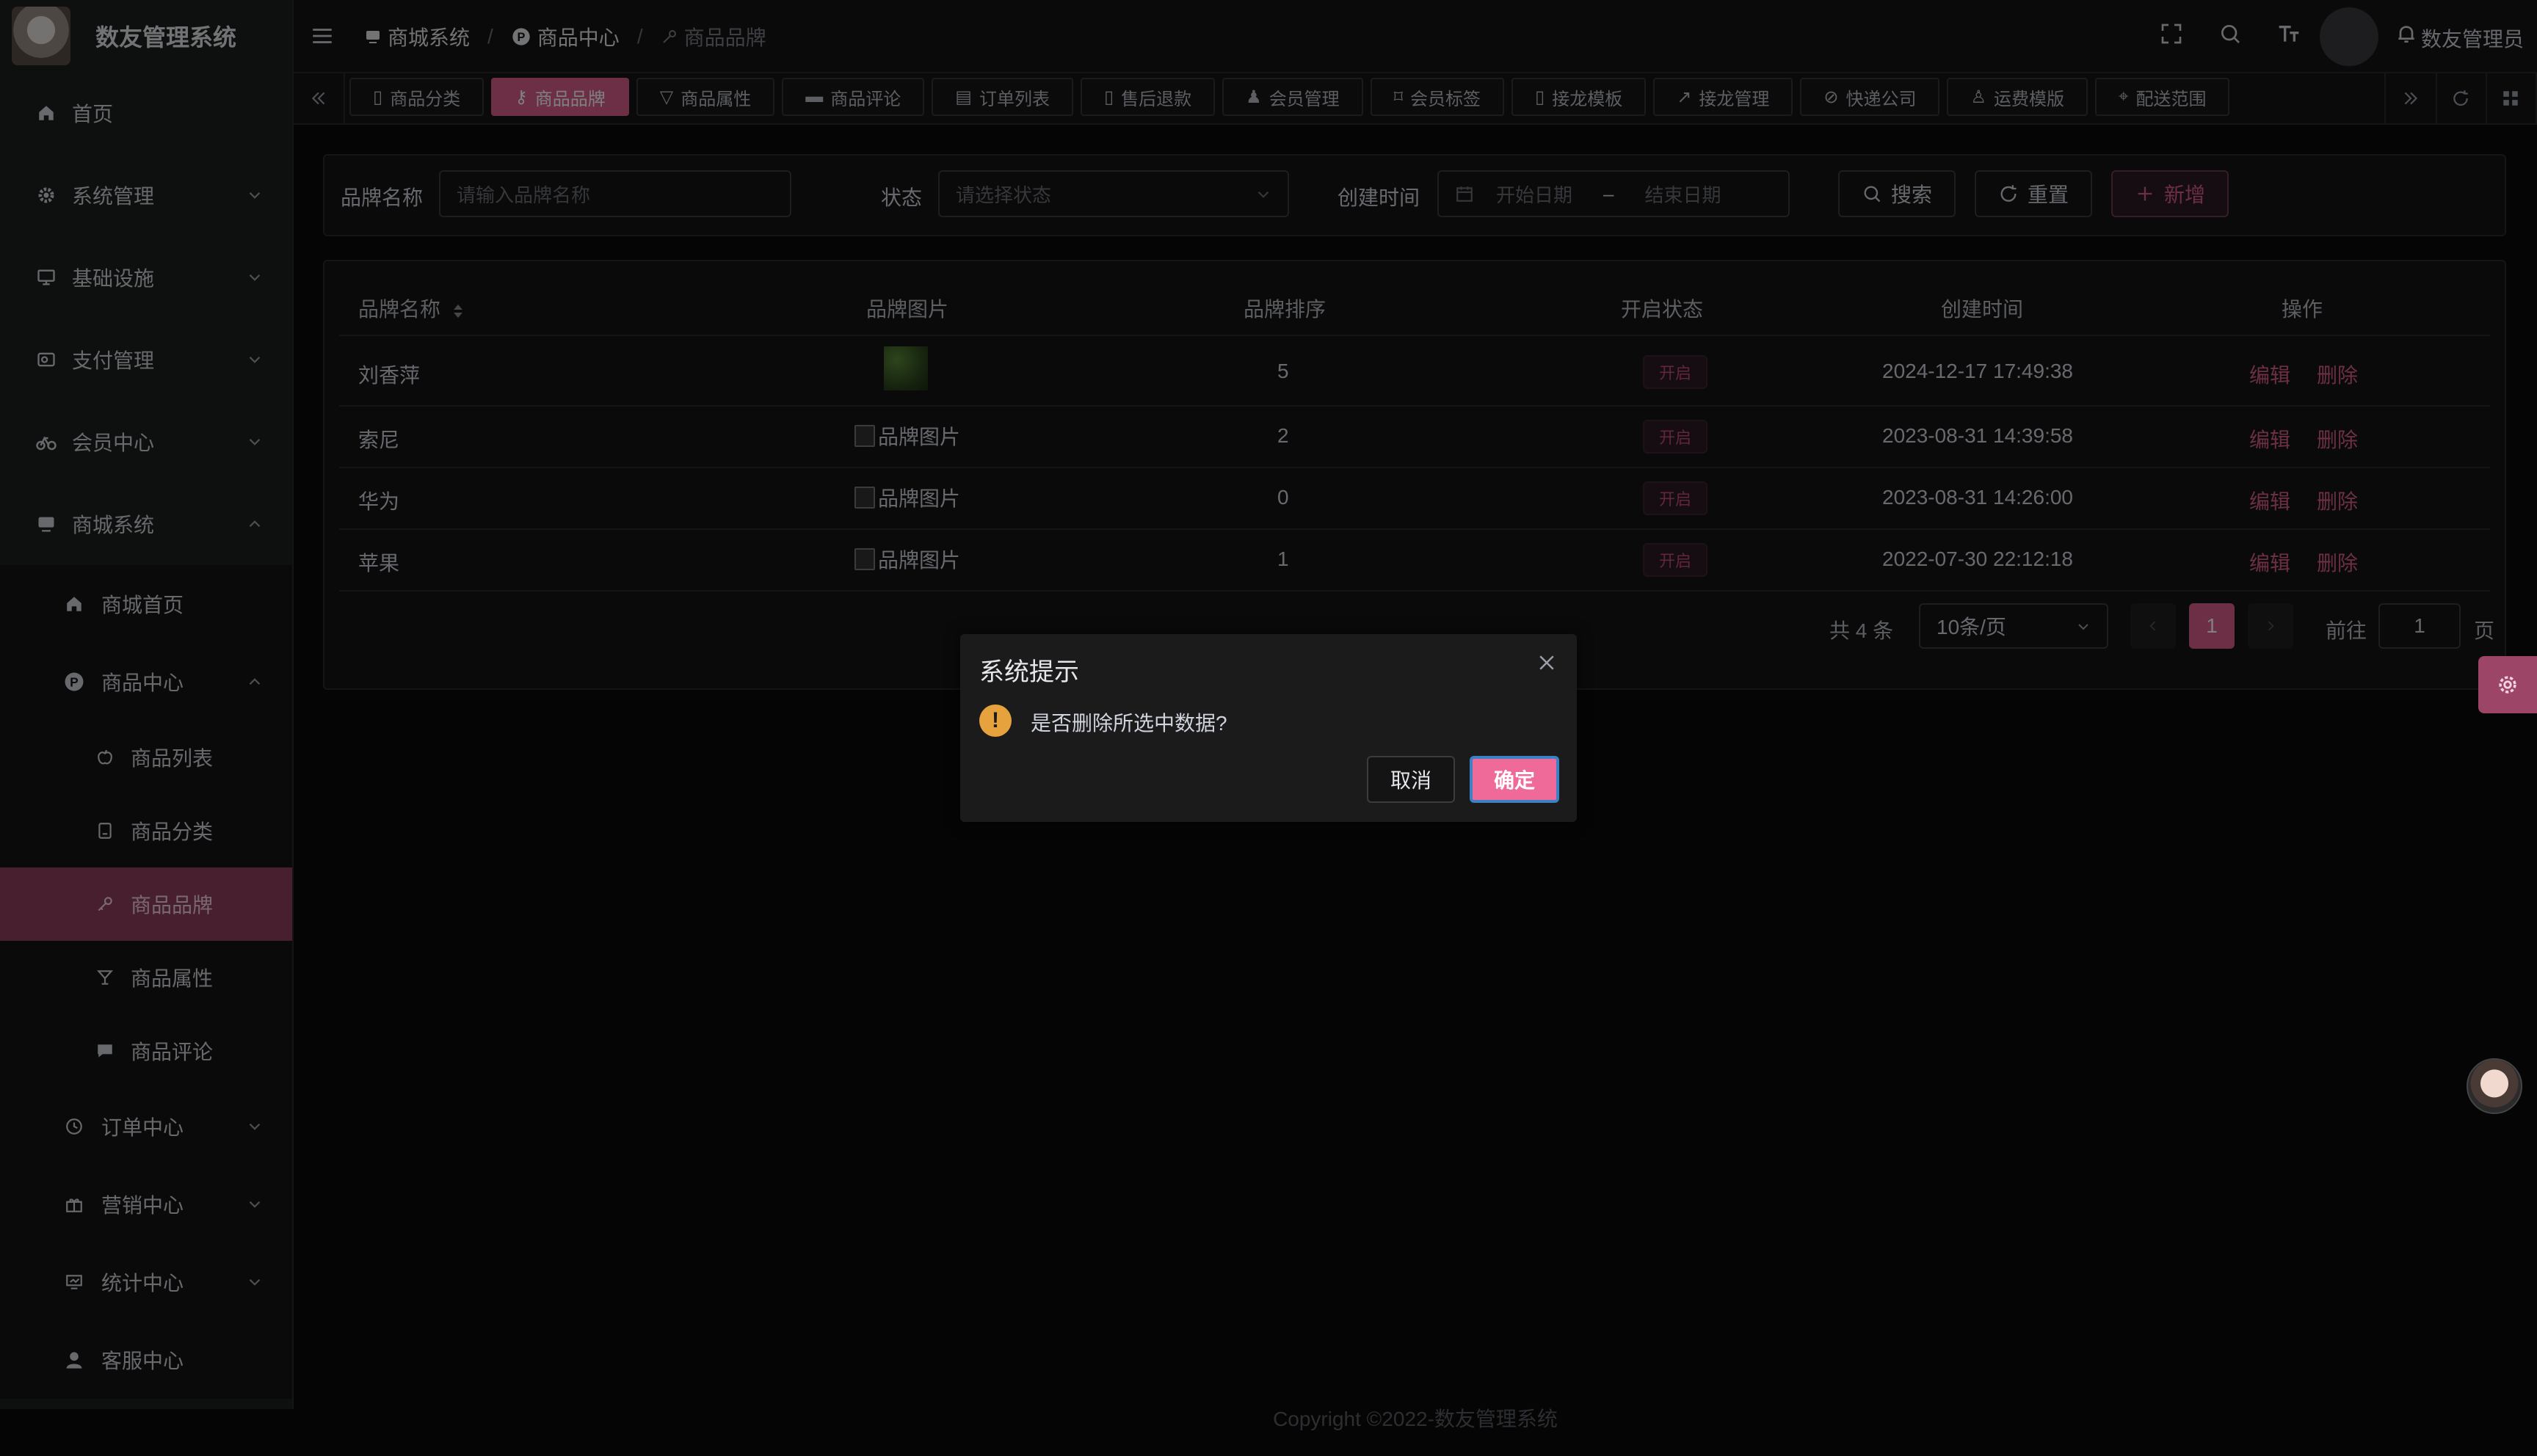  Describe the element at coordinates (1411, 779) in the screenshot. I see `cancel-button: 取消` at that location.